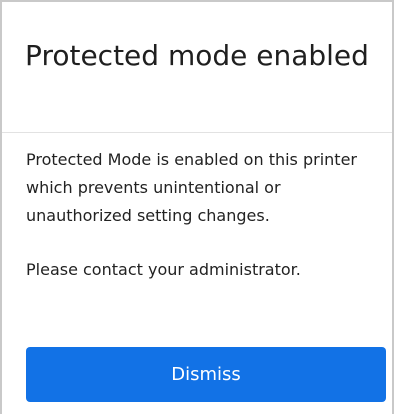 Image resolution: width=398 pixels, height=414 pixels. Describe the element at coordinates (206, 374) in the screenshot. I see `dismiss-button: Dismiss` at that location.